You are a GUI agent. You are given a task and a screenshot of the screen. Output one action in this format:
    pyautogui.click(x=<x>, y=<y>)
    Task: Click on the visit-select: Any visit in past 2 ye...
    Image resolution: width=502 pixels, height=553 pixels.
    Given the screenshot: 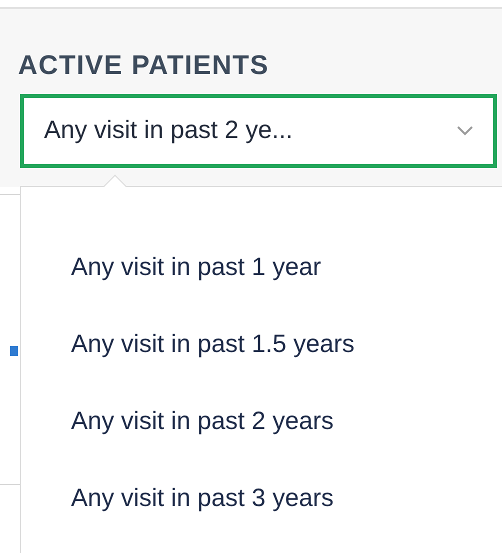 What is the action you would take?
    pyautogui.click(x=258, y=131)
    